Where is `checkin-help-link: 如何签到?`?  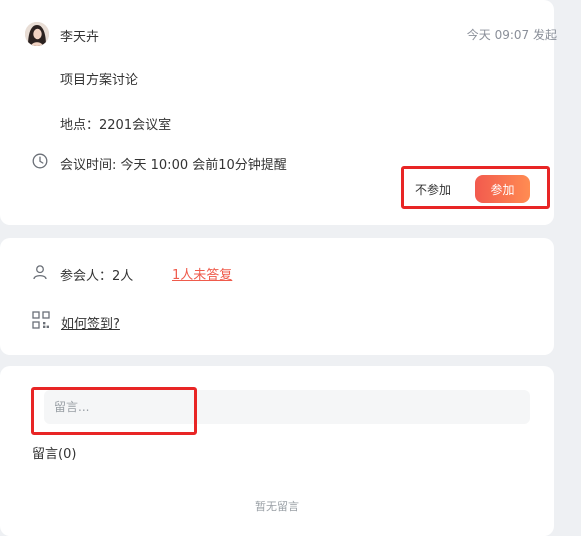 checkin-help-link: 如何签到? is located at coordinates (90, 322).